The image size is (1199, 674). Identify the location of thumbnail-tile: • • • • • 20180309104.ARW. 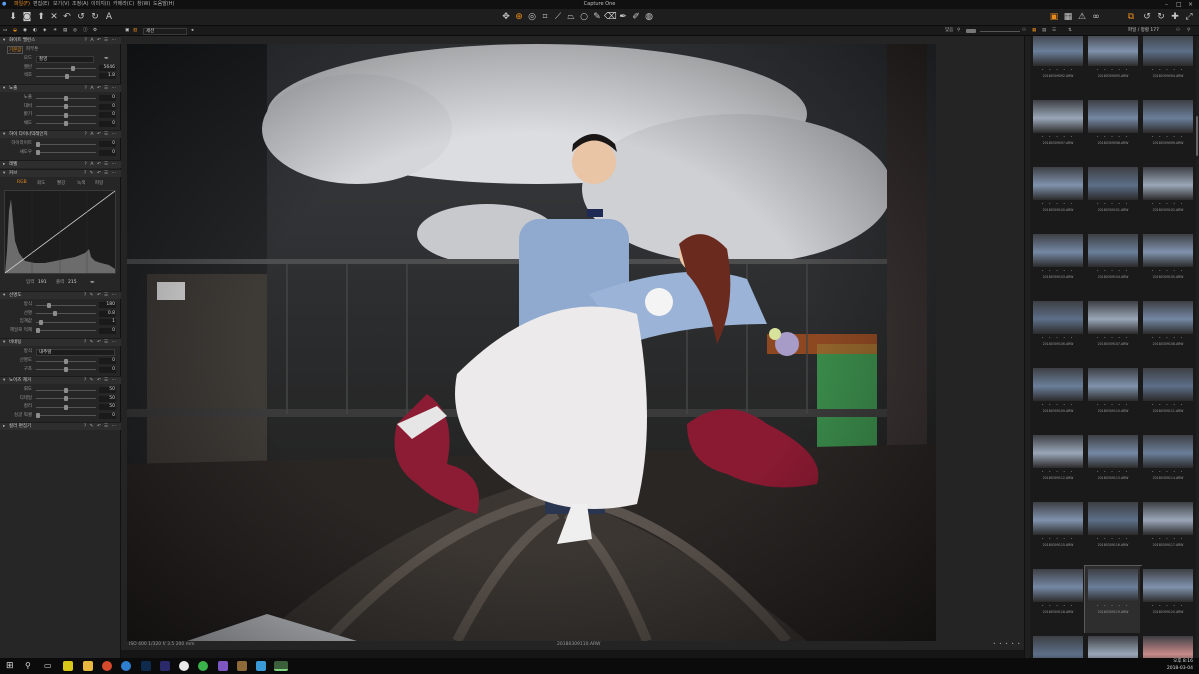
(1113, 264).